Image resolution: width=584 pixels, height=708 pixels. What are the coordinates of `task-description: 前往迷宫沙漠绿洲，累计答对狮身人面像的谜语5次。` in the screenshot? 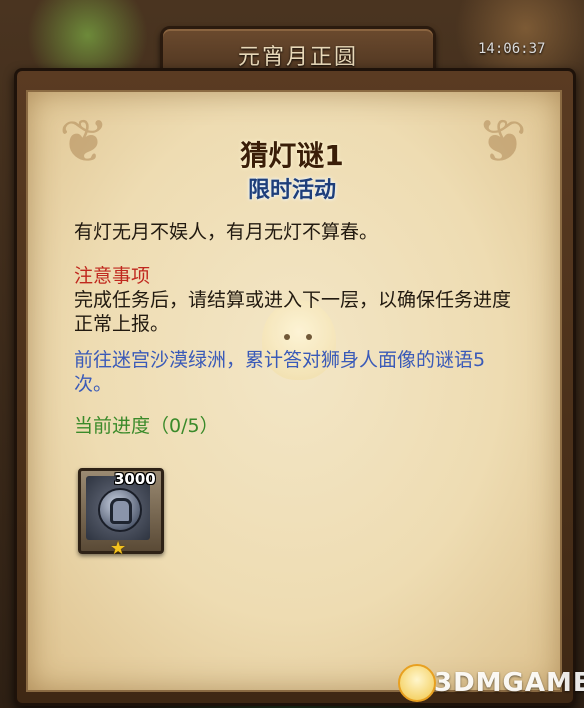 It's located at (280, 372).